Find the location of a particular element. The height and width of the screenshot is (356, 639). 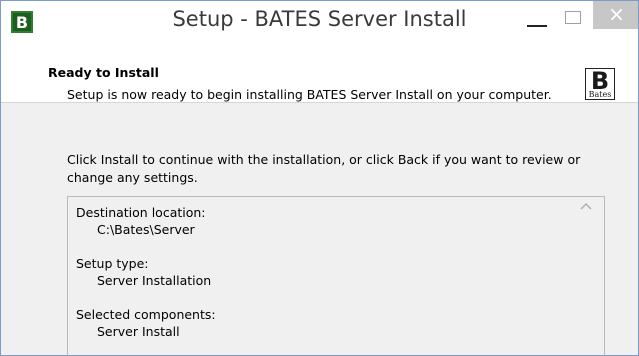

logo-text: Bates is located at coordinates (600, 94).